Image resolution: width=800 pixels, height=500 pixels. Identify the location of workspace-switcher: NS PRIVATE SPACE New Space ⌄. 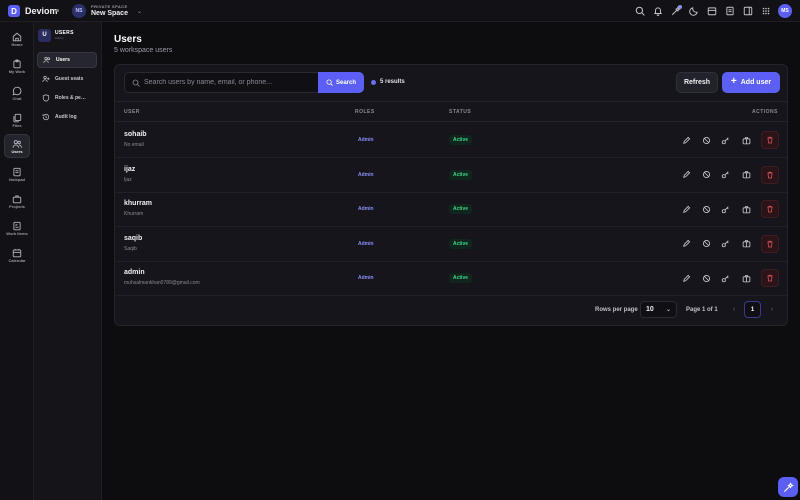
(108, 11).